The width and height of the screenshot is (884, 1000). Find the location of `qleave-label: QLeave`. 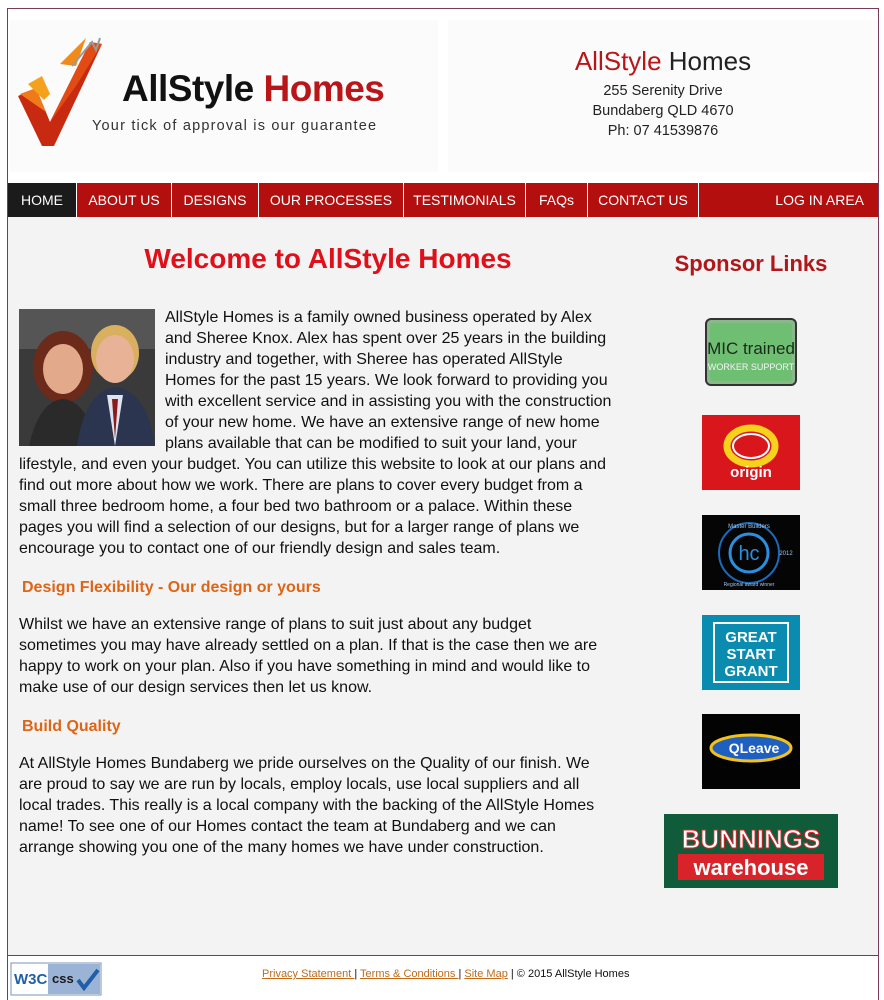

qleave-label: QLeave is located at coordinates (754, 748).